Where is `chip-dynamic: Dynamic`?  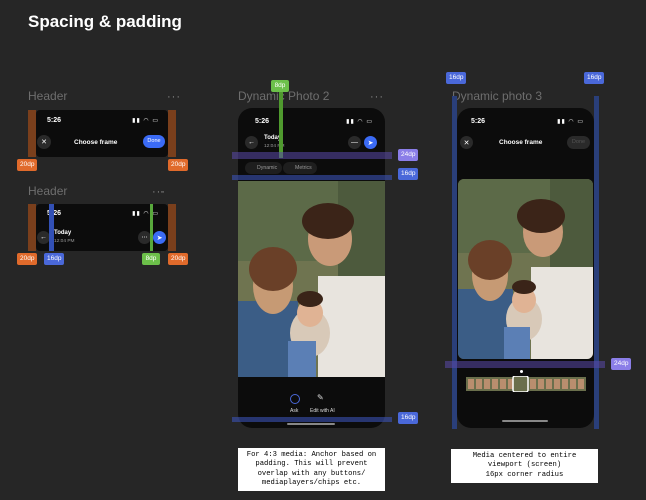
chip-dynamic: Dynamic is located at coordinates (264, 168).